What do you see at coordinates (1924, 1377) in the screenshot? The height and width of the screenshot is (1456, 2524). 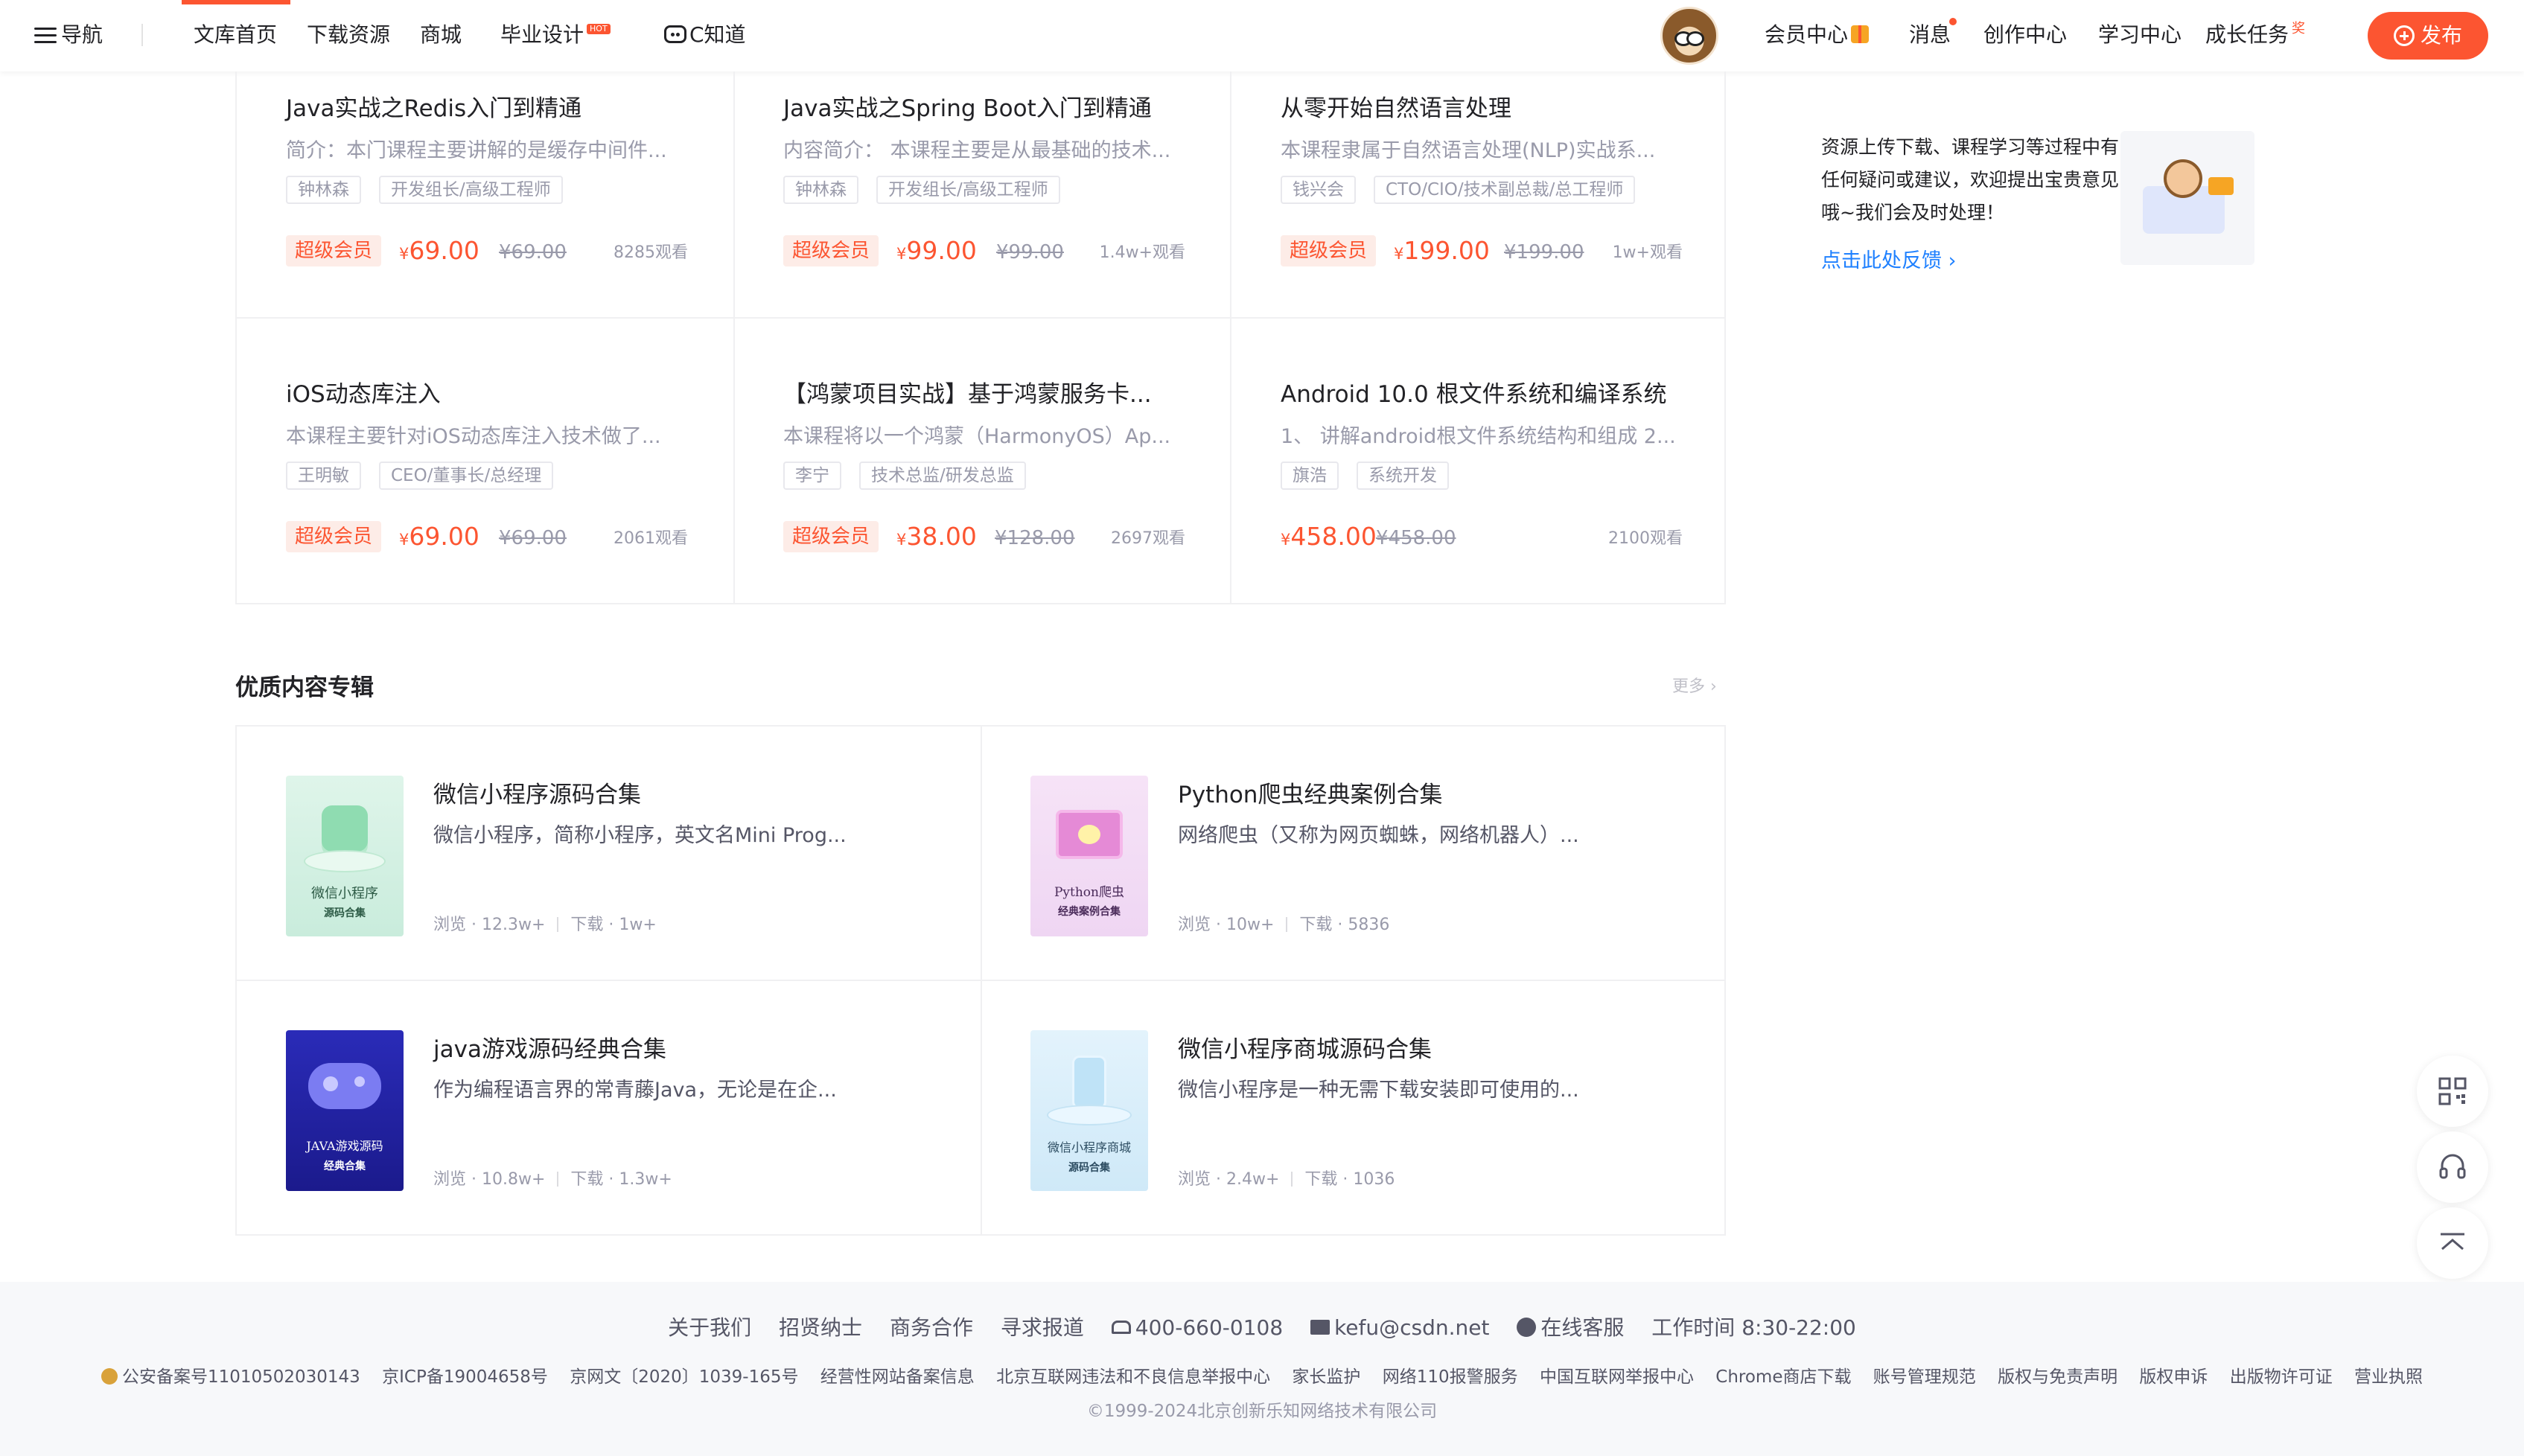 I see `footer-legal-link: 账号管理规范` at bounding box center [1924, 1377].